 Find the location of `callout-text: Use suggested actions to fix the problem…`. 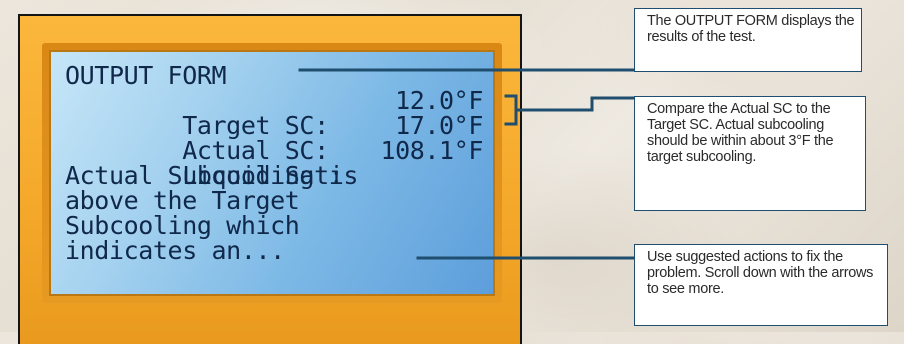

callout-text: Use suggested actions to fix the problem… is located at coordinates (760, 273).